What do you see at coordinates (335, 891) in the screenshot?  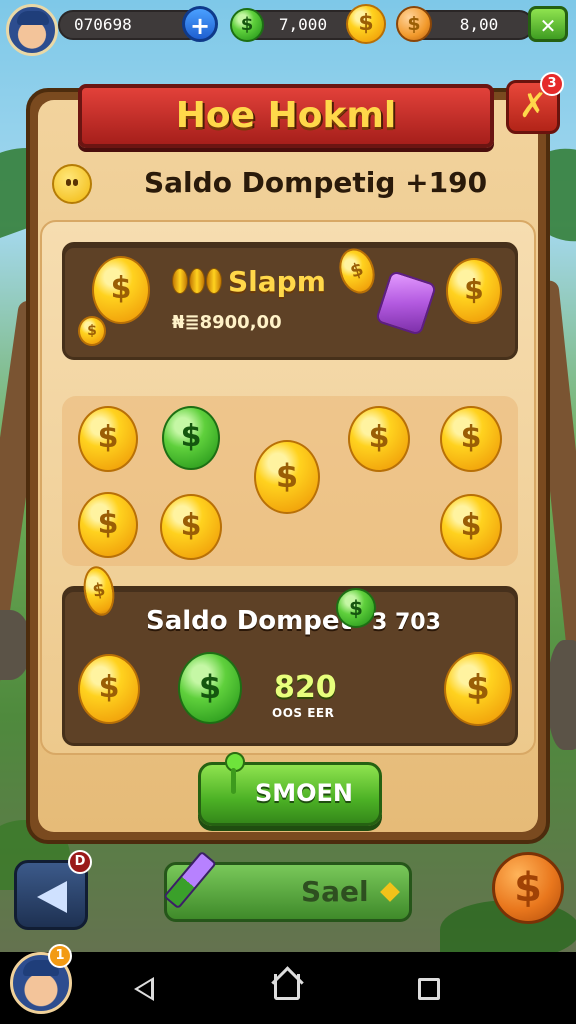 I see `sell-label: Sael` at bounding box center [335, 891].